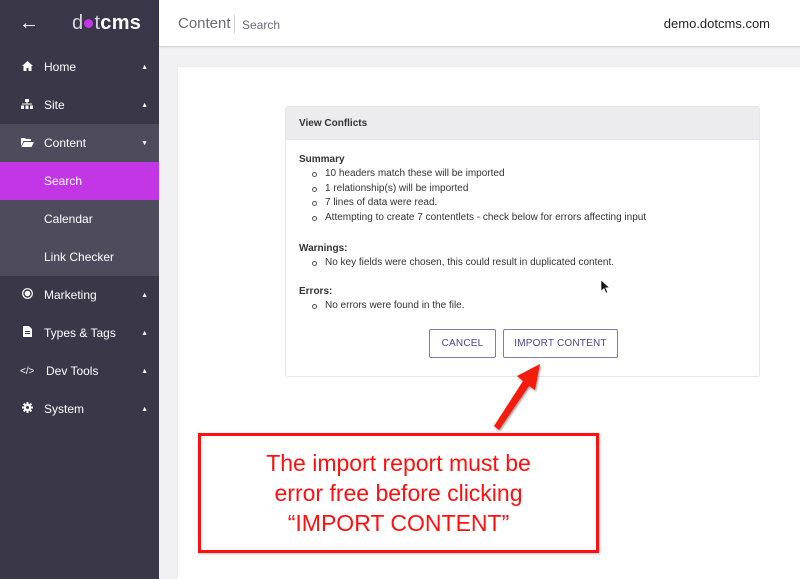 This screenshot has height=579, width=800. Describe the element at coordinates (106, 23) in the screenshot. I see `dotcms-logo: d tcms` at that location.